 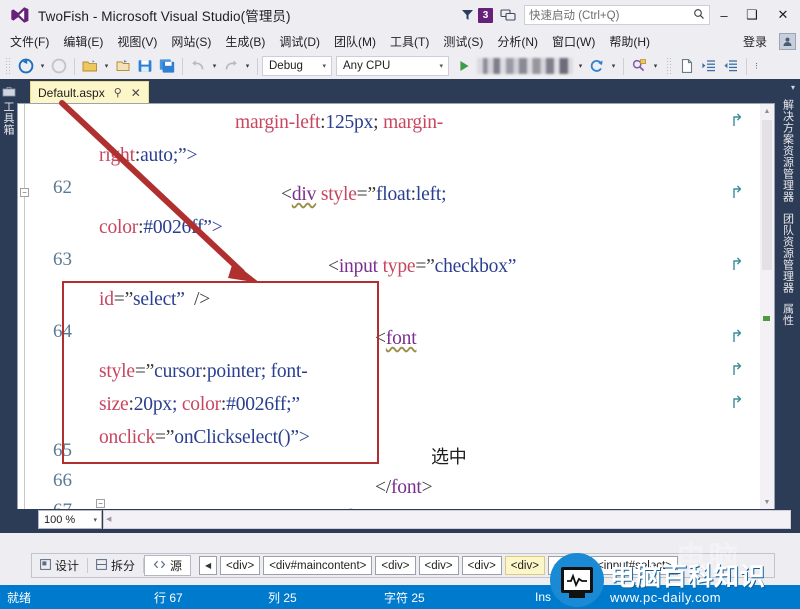 What do you see at coordinates (299, 41) in the screenshot?
I see `menu-item-debug: 调试(D)` at bounding box center [299, 41].